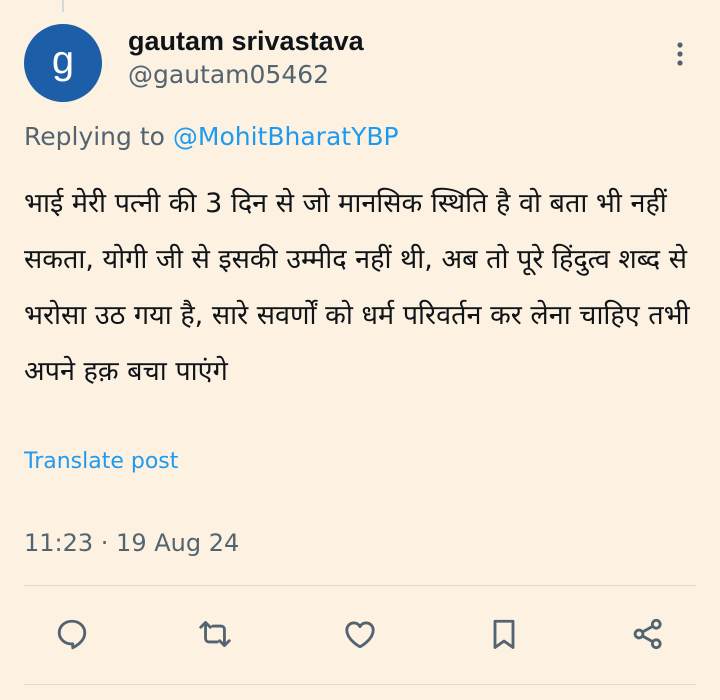  What do you see at coordinates (680, 54) in the screenshot?
I see `more-options-icon` at bounding box center [680, 54].